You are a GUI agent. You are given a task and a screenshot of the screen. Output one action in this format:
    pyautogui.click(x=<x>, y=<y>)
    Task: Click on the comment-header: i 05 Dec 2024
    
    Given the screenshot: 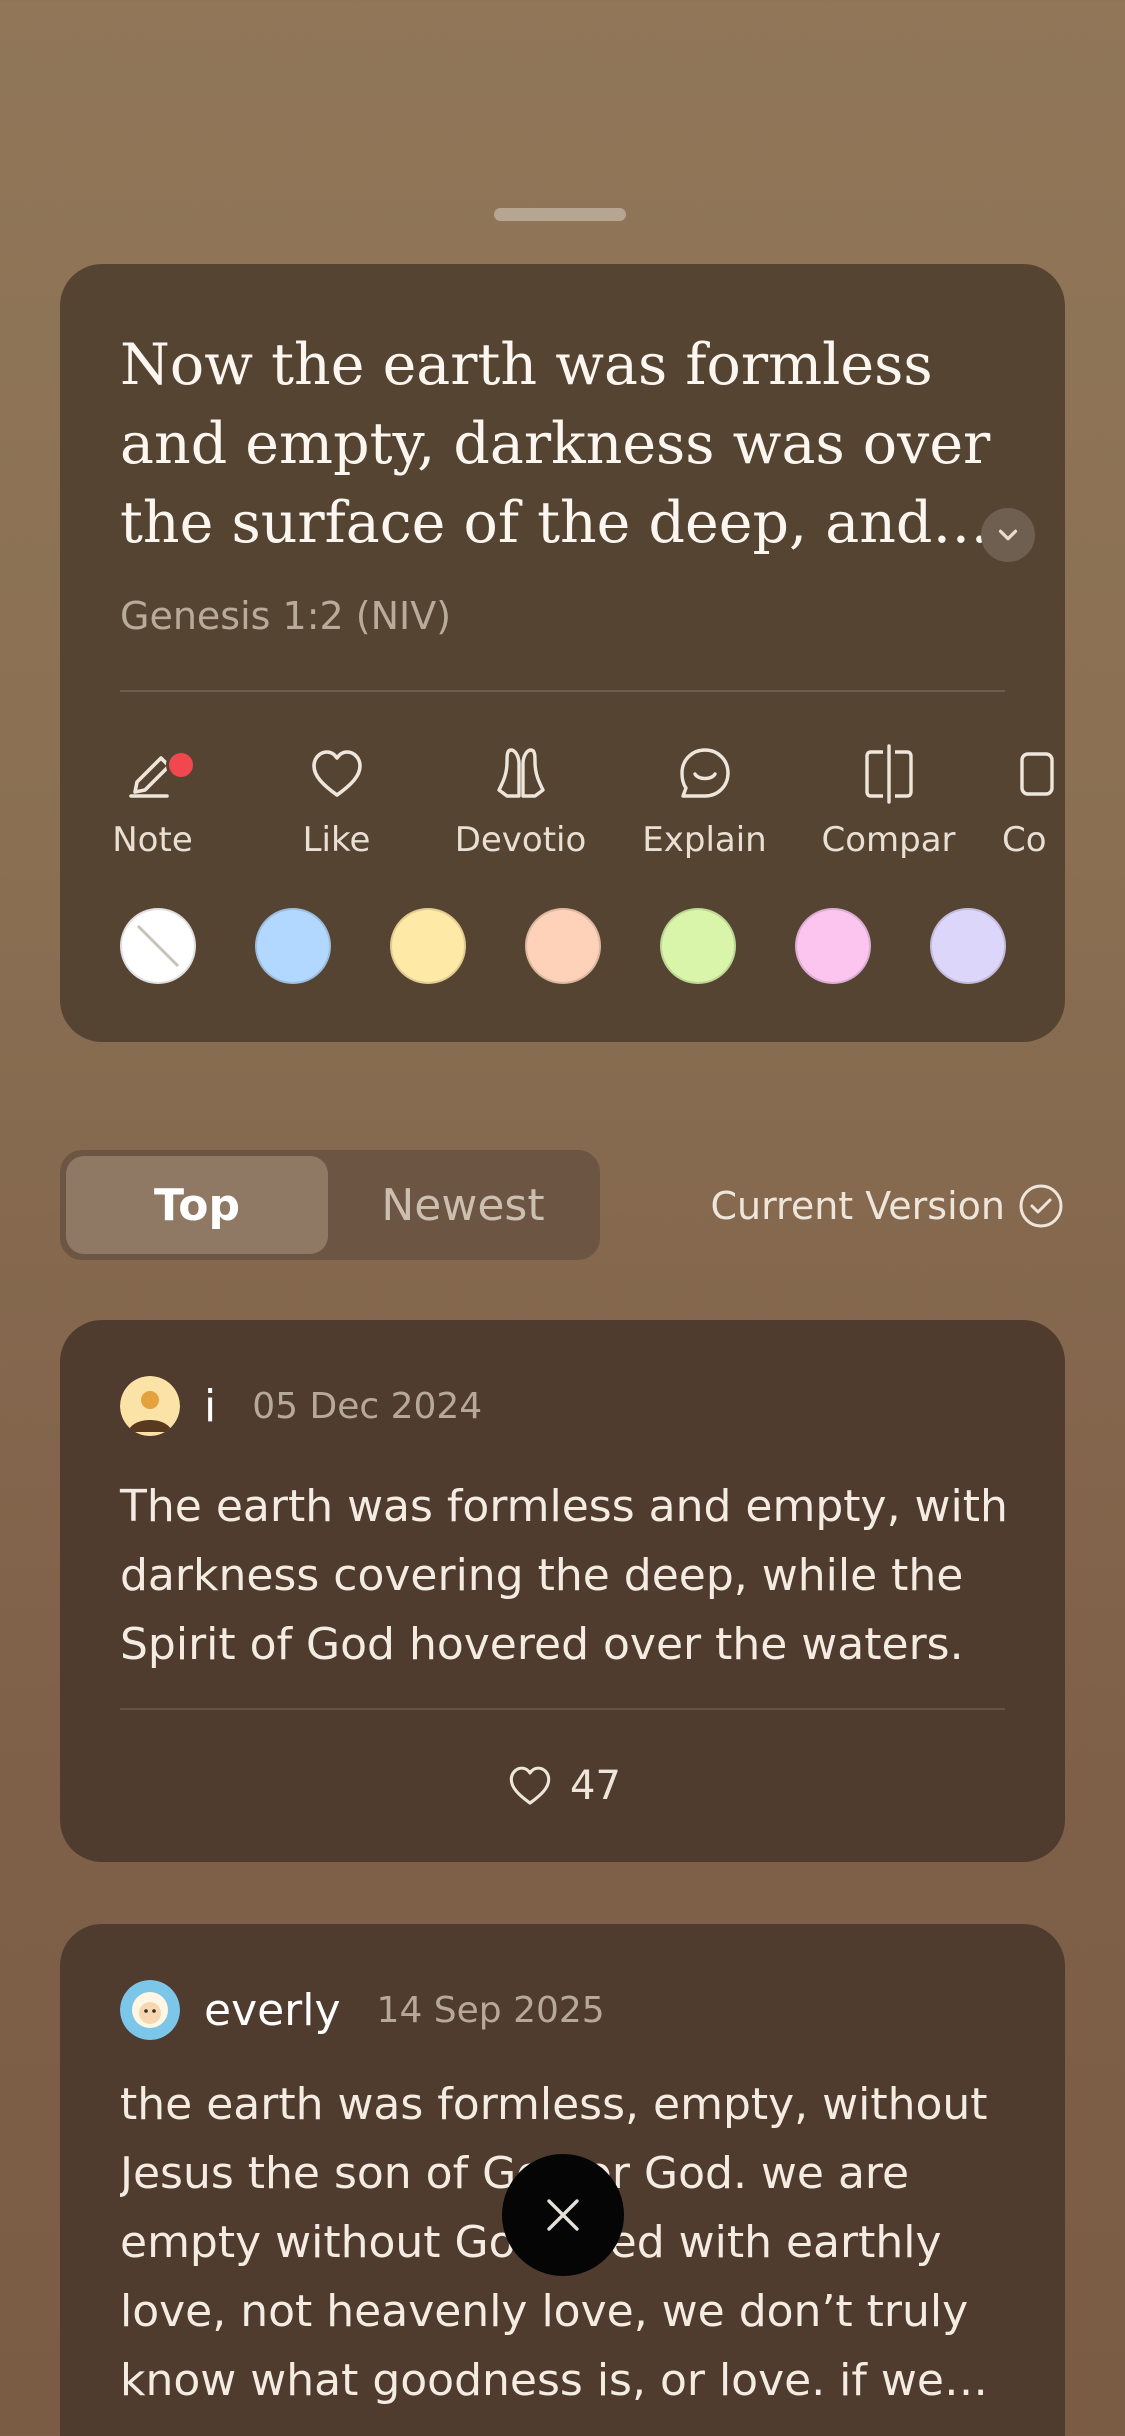 What is the action you would take?
    pyautogui.click(x=301, y=1406)
    